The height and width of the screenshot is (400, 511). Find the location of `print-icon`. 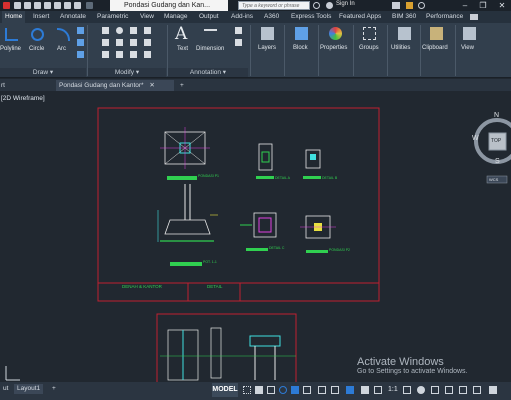

print-icon is located at coordinates (57, 5).